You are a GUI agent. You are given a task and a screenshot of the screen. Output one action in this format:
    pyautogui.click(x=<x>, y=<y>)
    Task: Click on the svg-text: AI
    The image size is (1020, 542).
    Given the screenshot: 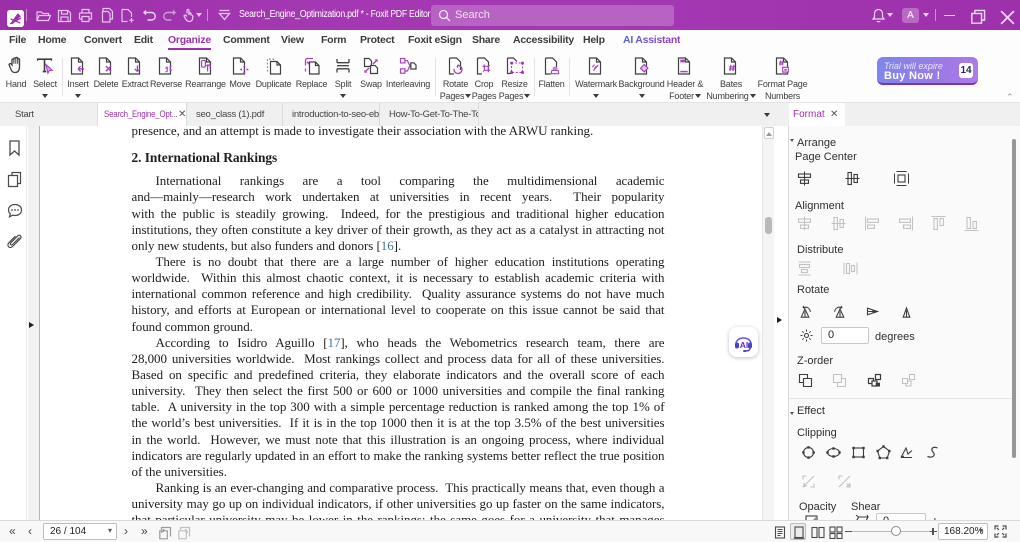 What is the action you would take?
    pyautogui.click(x=744, y=345)
    